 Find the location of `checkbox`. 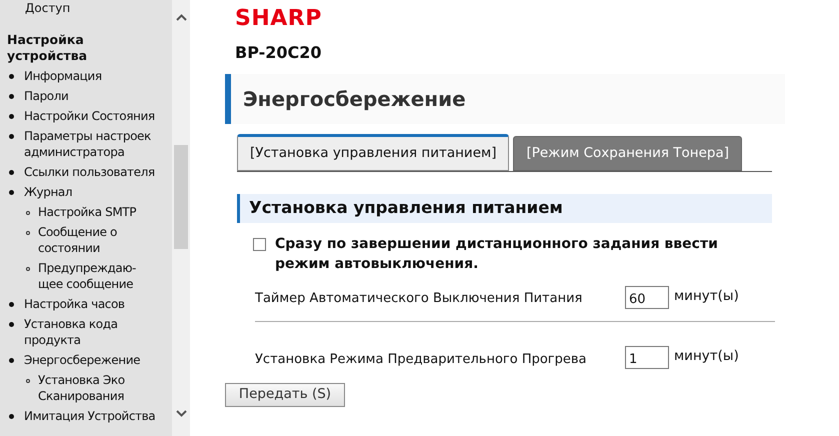

checkbox is located at coordinates (259, 244).